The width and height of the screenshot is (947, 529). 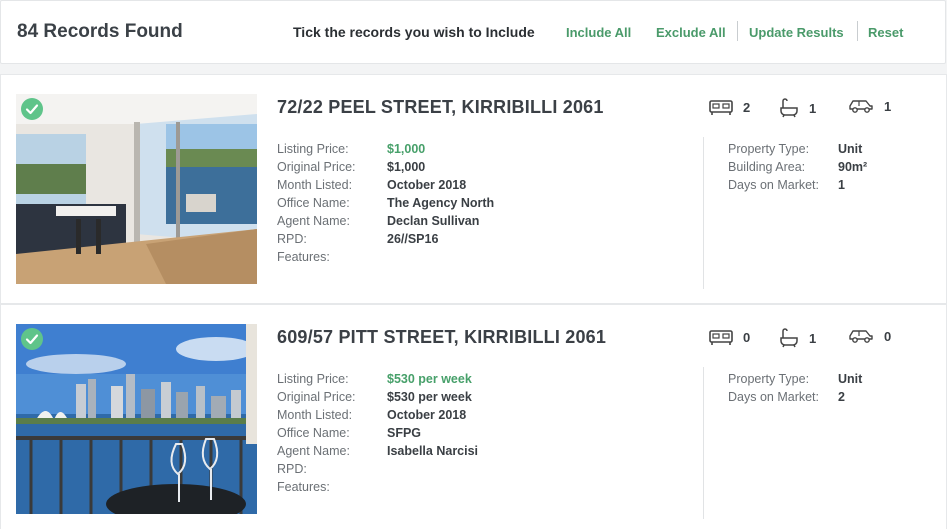 I want to click on cars-stat: 1, so click(x=869, y=106).